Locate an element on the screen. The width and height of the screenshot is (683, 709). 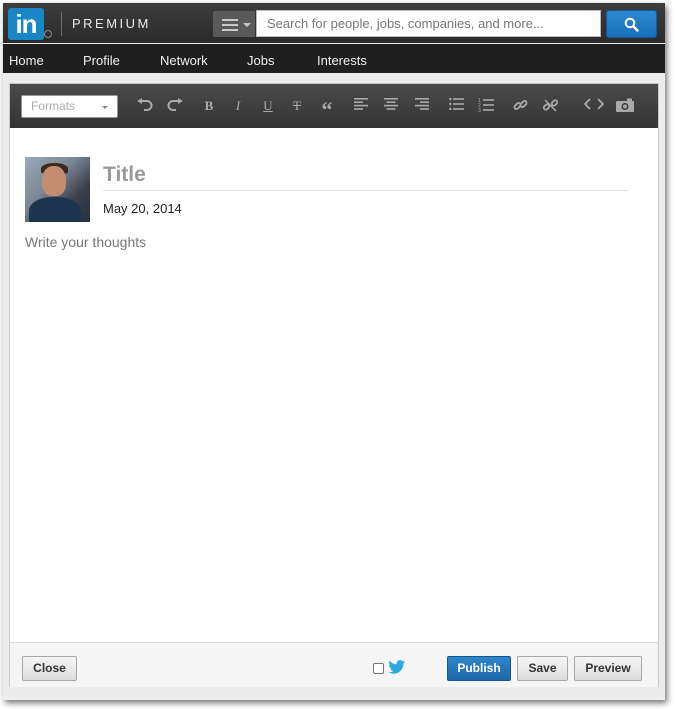
numbered-list-icon: 1 2 3 is located at coordinates (486, 105).